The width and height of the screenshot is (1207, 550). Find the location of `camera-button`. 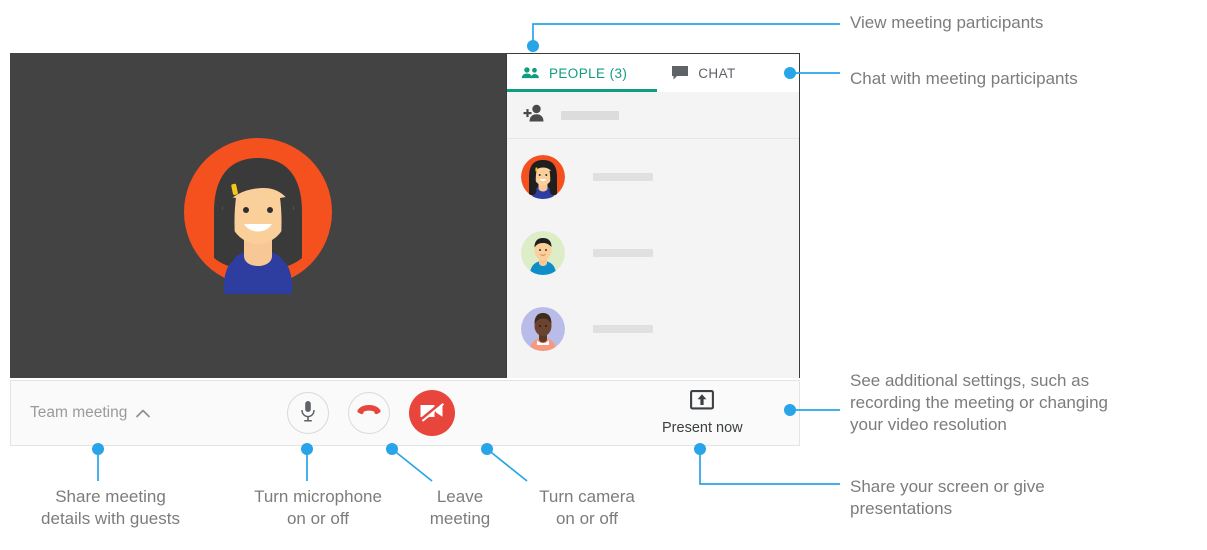

camera-button is located at coordinates (432, 413).